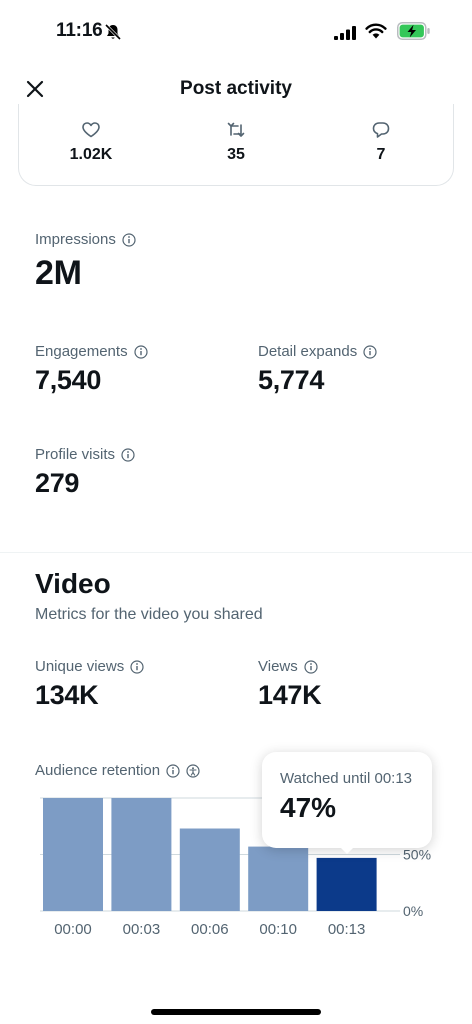 This screenshot has height=1024, width=472. Describe the element at coordinates (346, 778) in the screenshot. I see `tooltip-label: Watched until 00:13` at that location.